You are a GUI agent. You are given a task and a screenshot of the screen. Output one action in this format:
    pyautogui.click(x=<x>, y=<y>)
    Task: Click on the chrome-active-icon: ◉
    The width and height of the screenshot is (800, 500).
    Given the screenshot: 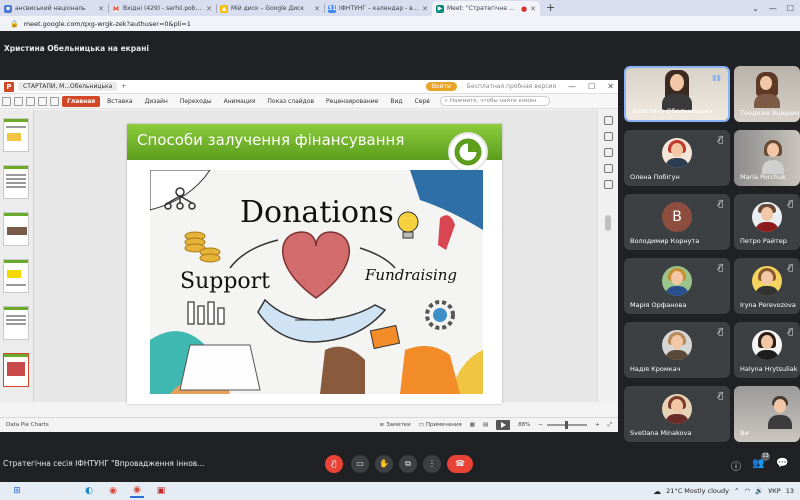 What is the action you would take?
    pyautogui.click(x=137, y=491)
    